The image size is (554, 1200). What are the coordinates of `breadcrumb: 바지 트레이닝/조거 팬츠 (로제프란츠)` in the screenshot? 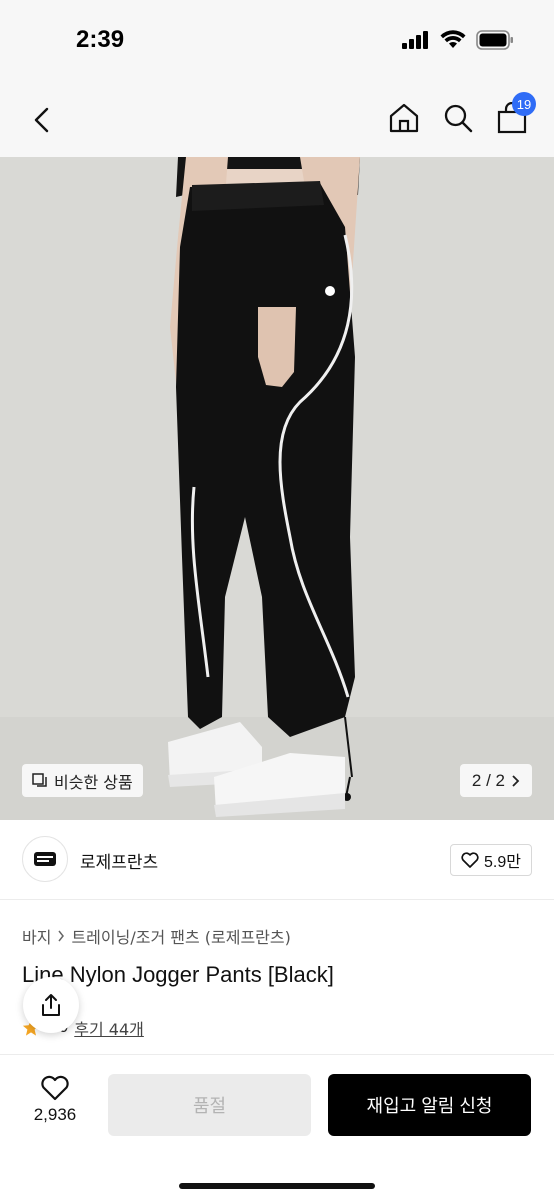 It's located at (156, 936).